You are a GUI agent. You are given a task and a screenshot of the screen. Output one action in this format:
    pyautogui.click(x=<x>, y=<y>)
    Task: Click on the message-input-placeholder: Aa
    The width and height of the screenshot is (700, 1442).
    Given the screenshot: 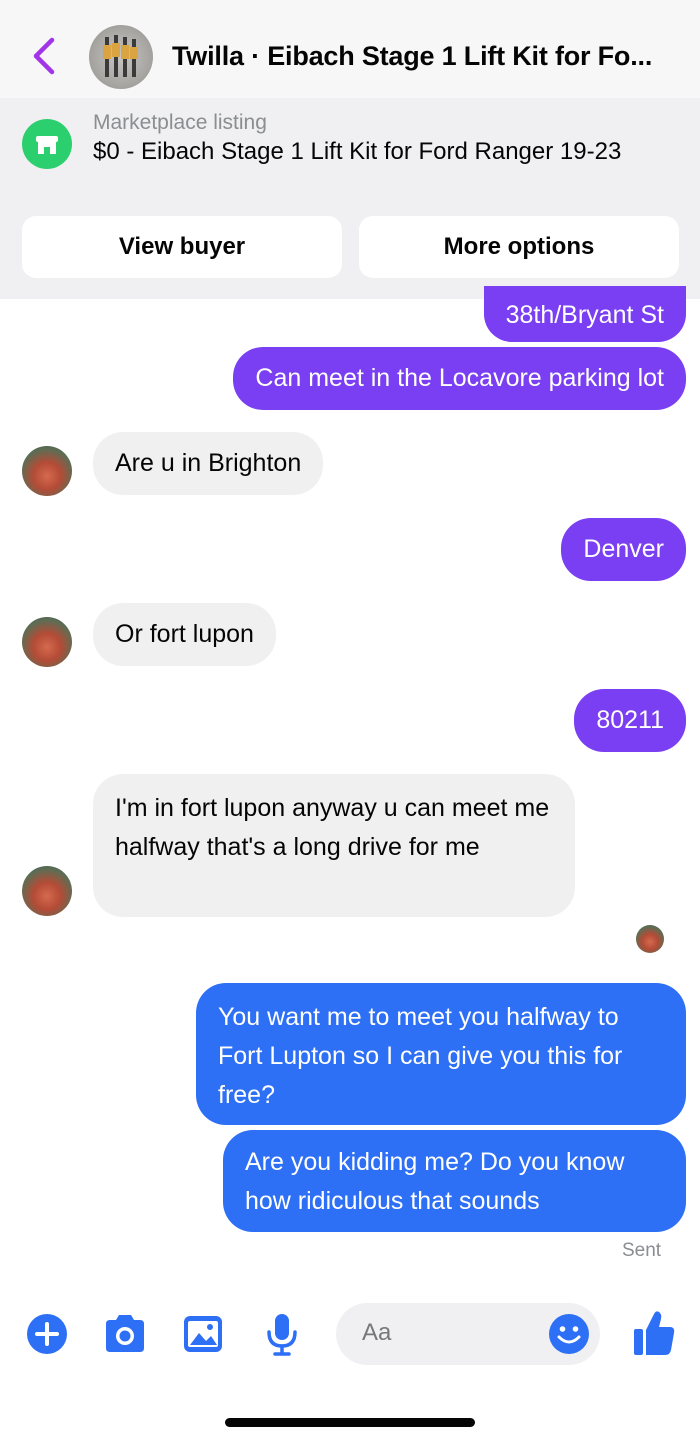 What is the action you would take?
    pyautogui.click(x=377, y=1332)
    